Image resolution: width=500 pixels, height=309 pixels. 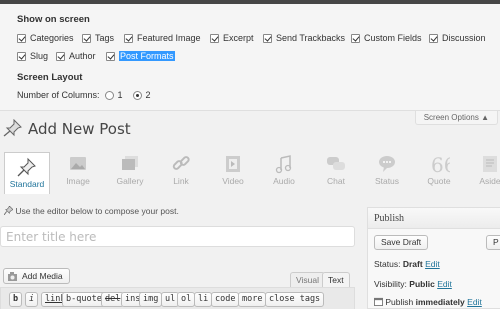 What do you see at coordinates (16, 299) in the screenshot?
I see `qt-bold-button: b` at bounding box center [16, 299].